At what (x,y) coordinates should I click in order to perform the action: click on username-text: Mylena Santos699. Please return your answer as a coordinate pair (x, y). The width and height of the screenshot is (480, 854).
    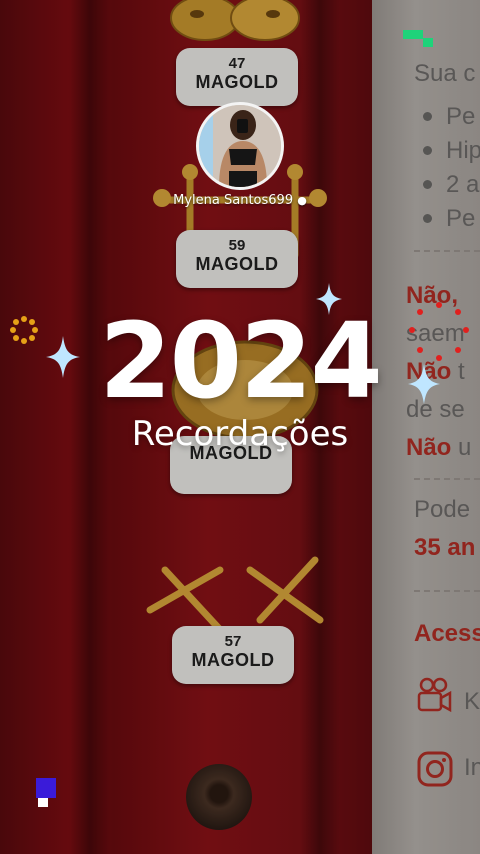
    Looking at the image, I should click on (233, 200).